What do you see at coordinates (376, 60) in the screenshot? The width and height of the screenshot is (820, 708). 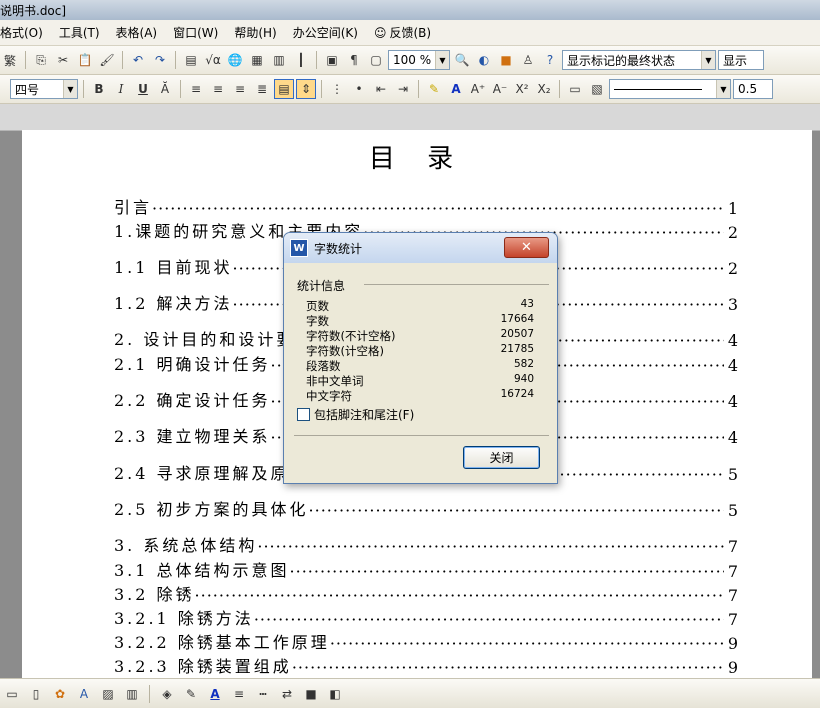 I see `zoom-icon: ▢` at bounding box center [376, 60].